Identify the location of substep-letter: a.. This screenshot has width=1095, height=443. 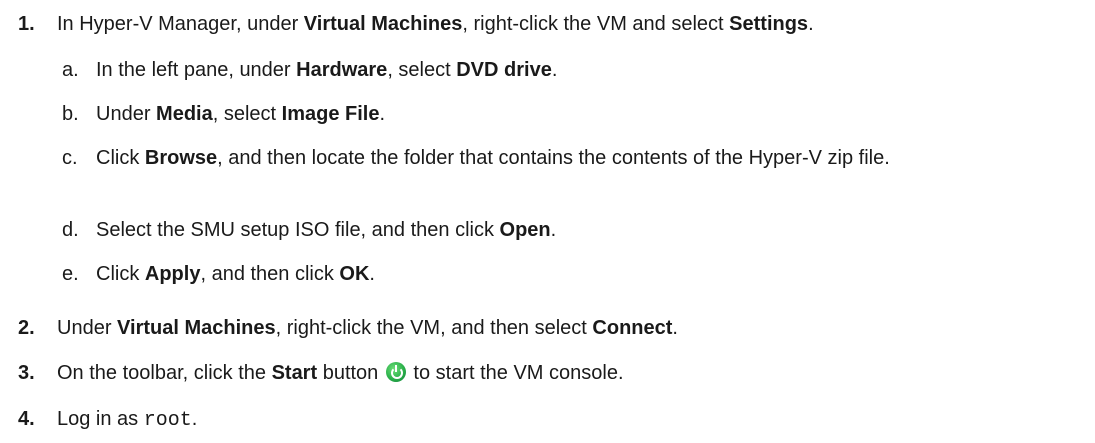
(70, 70).